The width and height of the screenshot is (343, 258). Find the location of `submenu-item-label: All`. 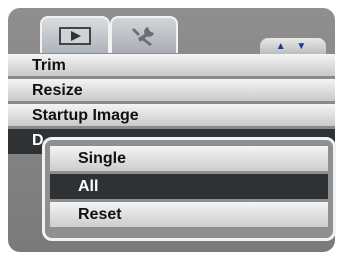

submenu-item-label: All is located at coordinates (88, 186).